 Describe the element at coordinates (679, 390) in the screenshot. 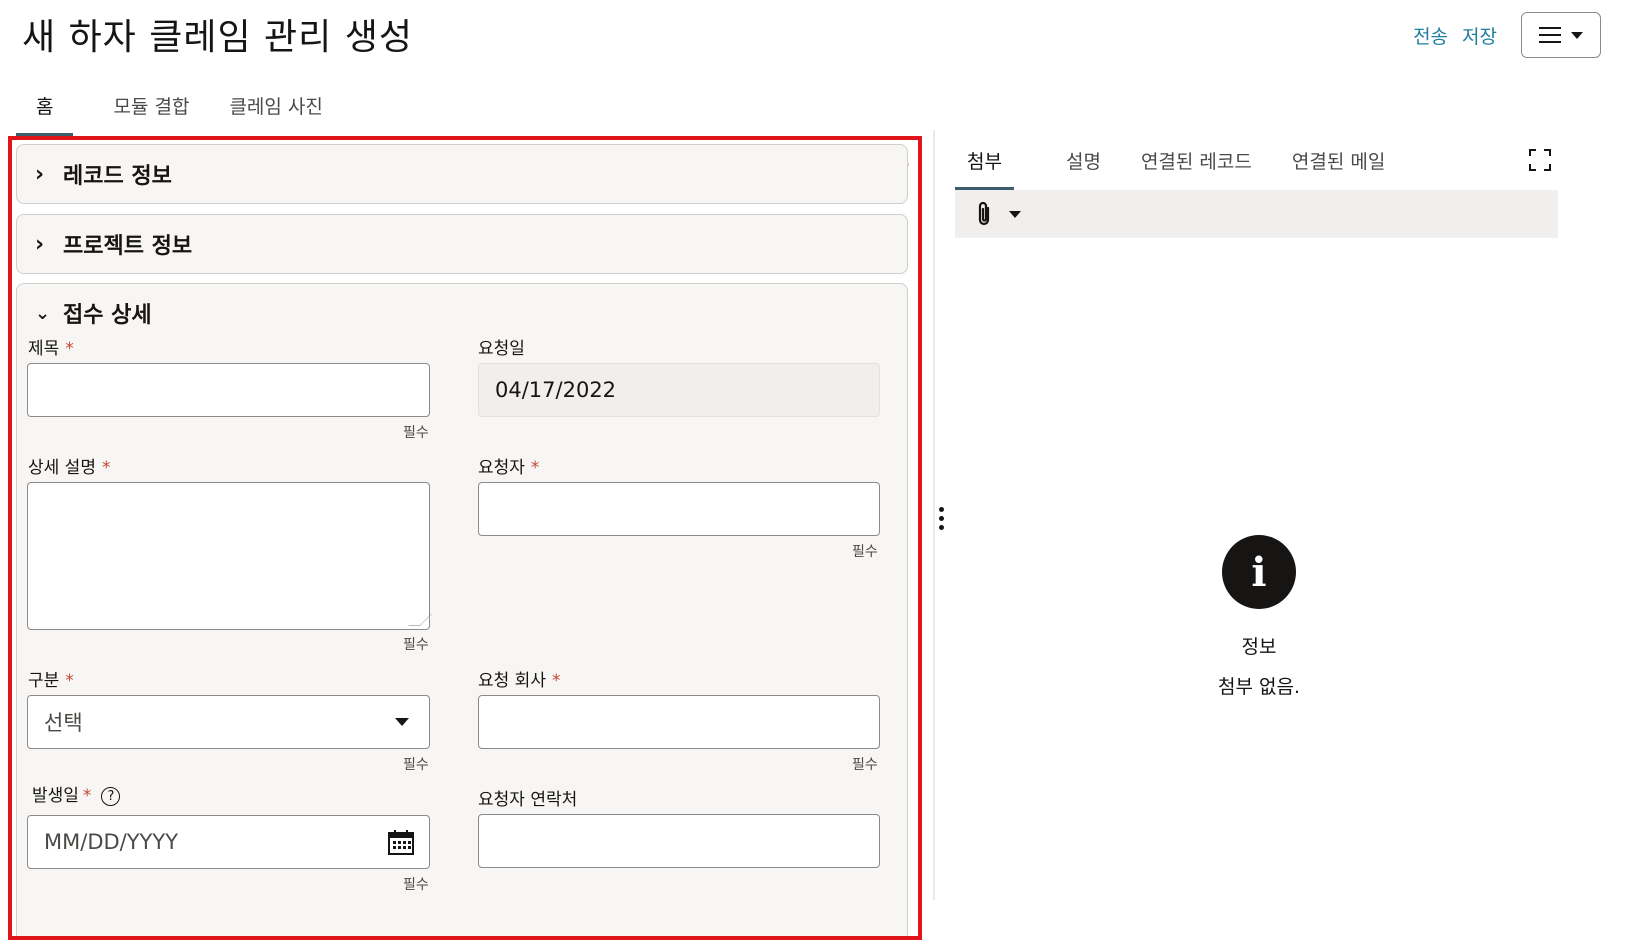

I see `request-date-field: 04/17/2022` at that location.